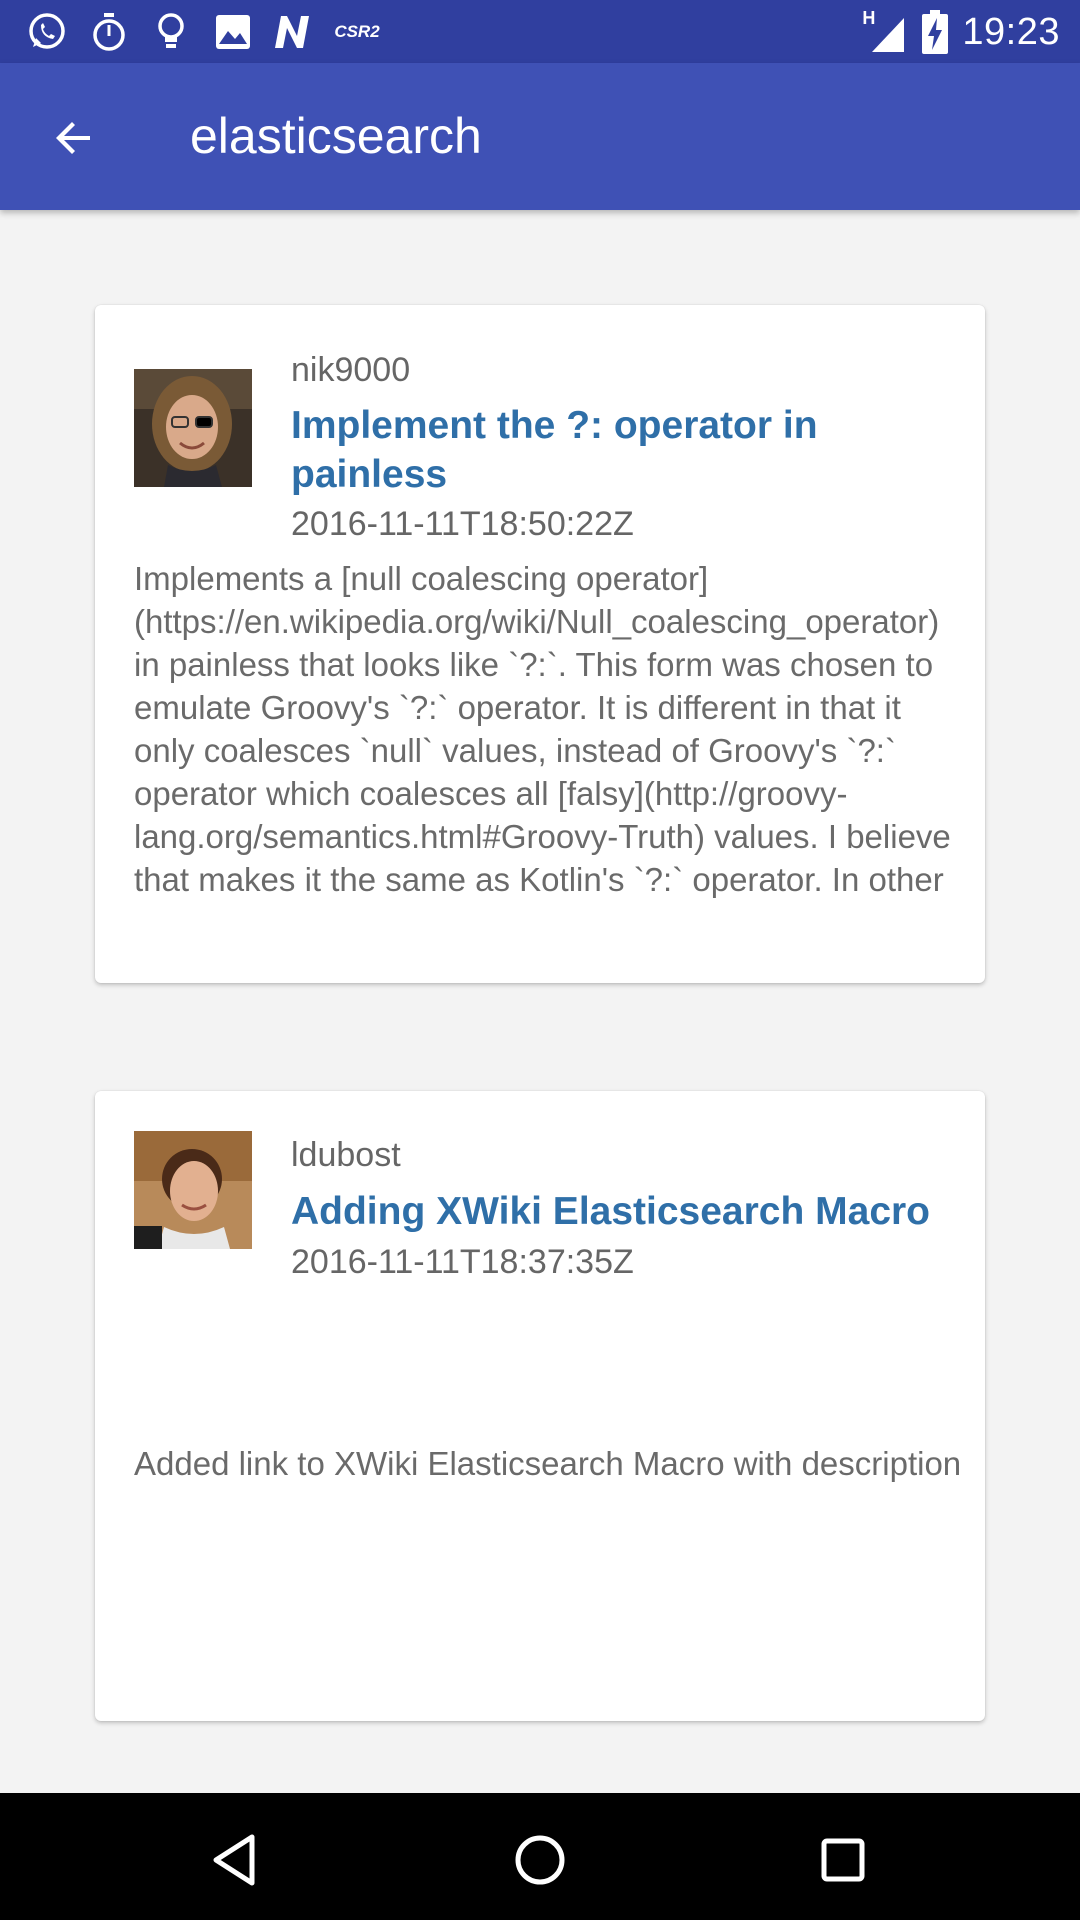 The height and width of the screenshot is (1920, 1080). What do you see at coordinates (171, 32) in the screenshot?
I see `lightbulb-icon` at bounding box center [171, 32].